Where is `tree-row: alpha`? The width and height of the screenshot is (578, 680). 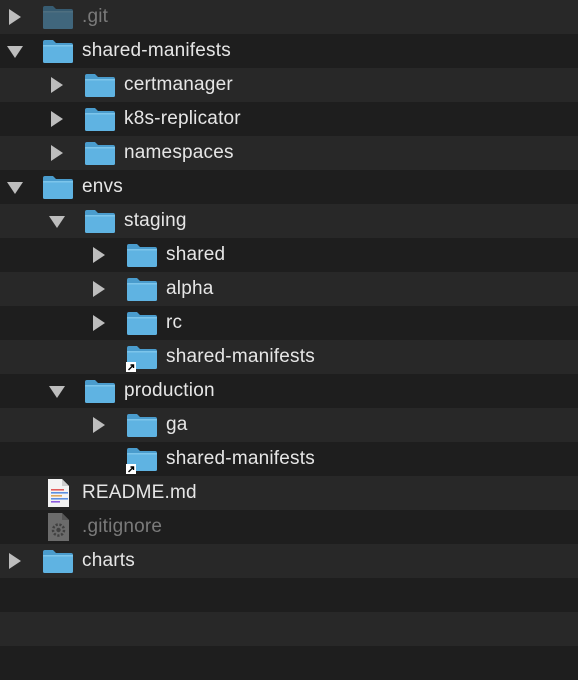
tree-row: alpha is located at coordinates (289, 289).